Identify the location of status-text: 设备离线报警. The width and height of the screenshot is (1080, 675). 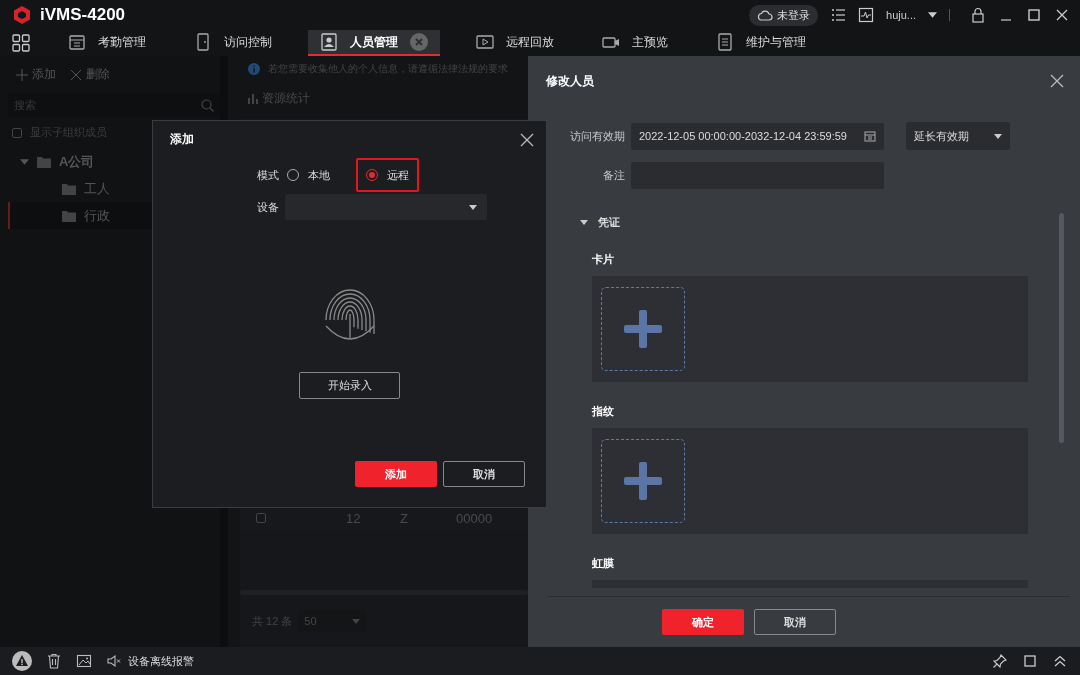
(161, 661).